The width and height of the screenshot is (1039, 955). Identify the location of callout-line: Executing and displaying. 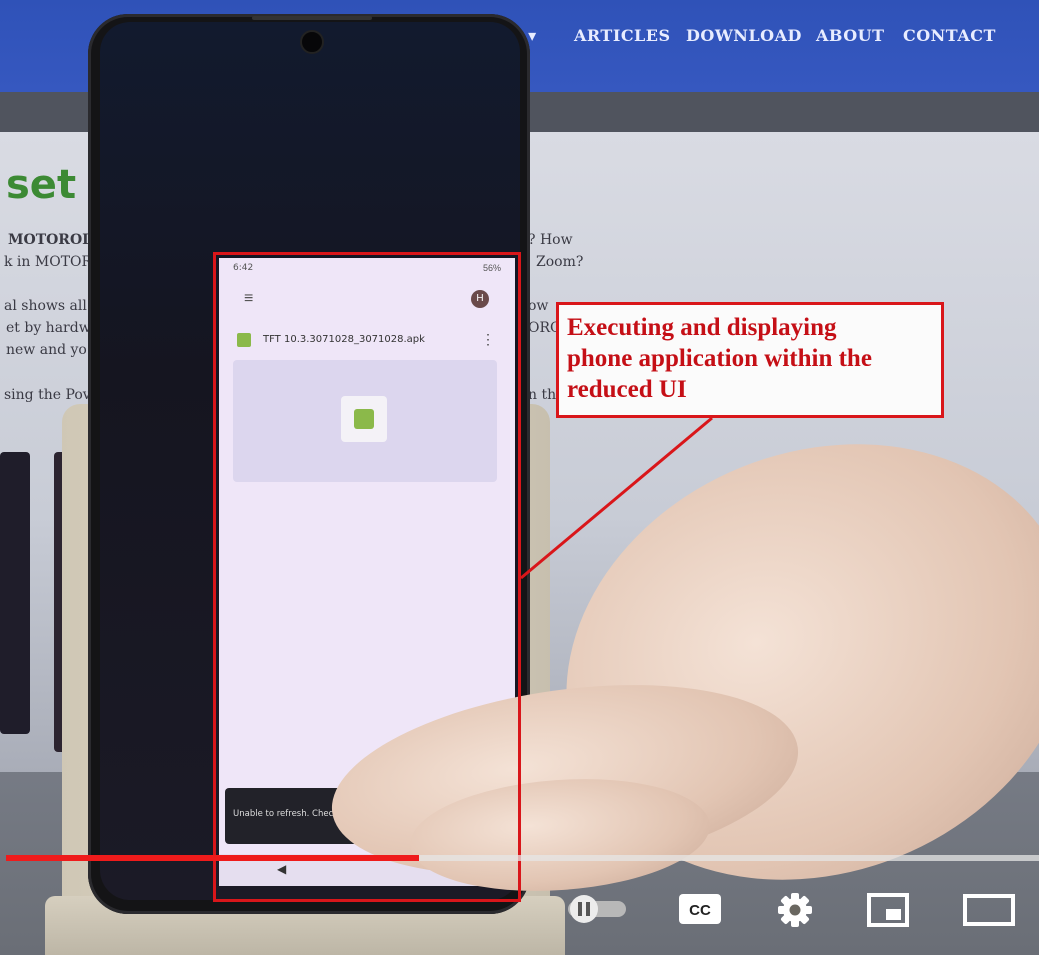
(702, 327).